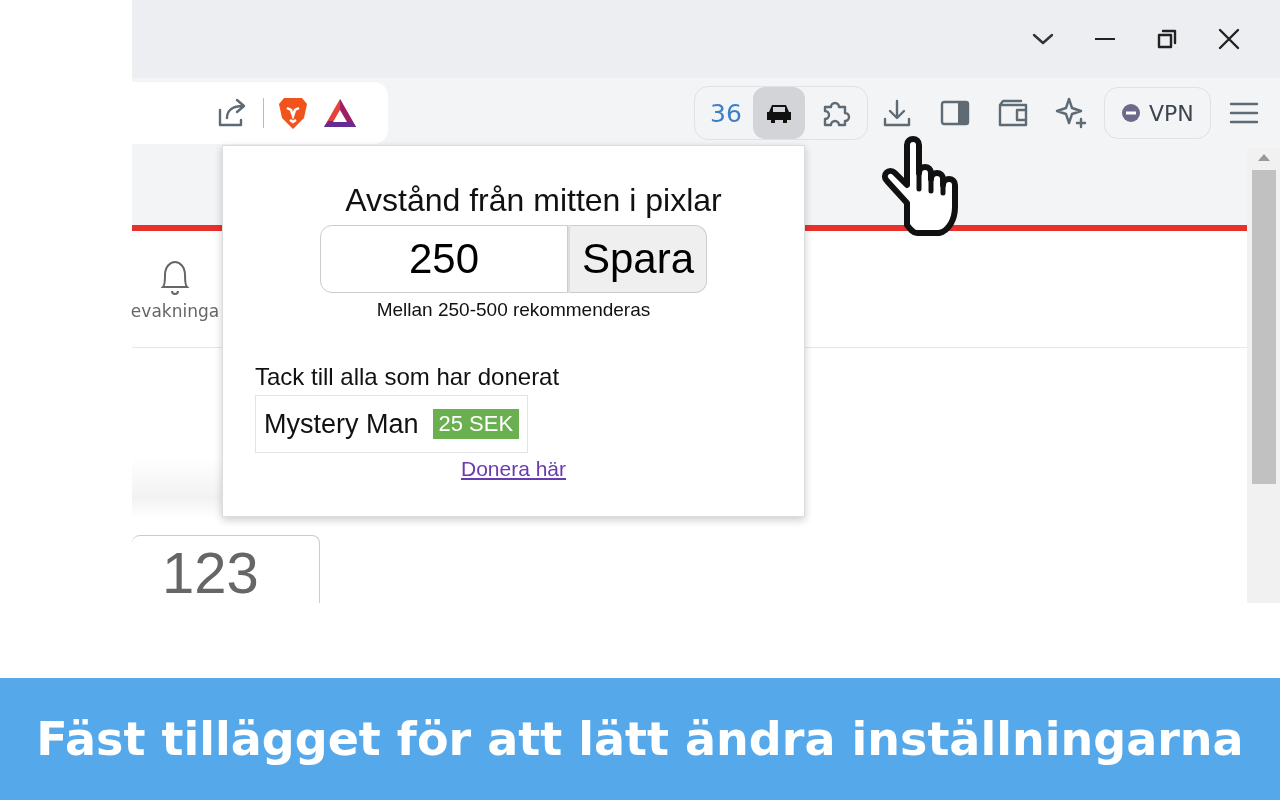 This screenshot has width=1280, height=800. Describe the element at coordinates (210, 573) in the screenshot. I see `plate-text: 123` at that location.